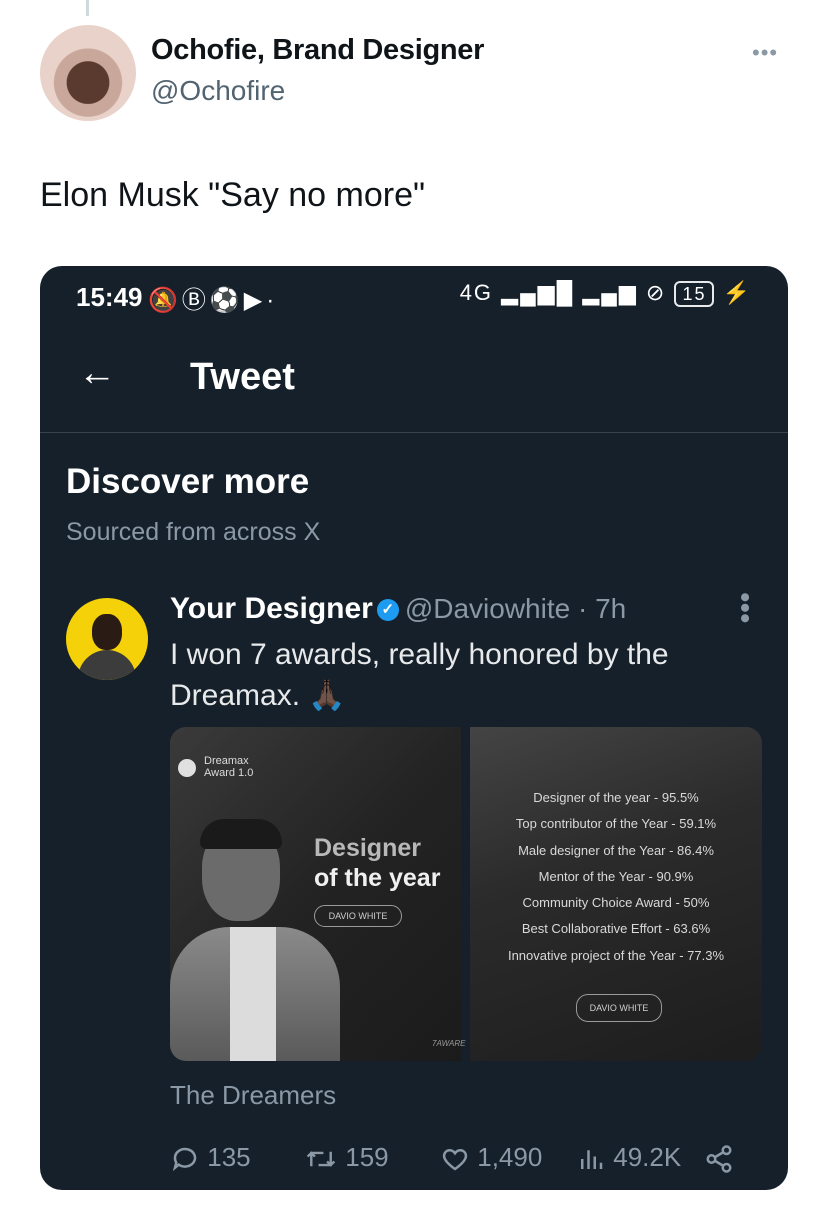 The width and height of the screenshot is (828, 1219). What do you see at coordinates (616, 797) in the screenshot?
I see `award-item: Designer of the year - 95.5%` at bounding box center [616, 797].